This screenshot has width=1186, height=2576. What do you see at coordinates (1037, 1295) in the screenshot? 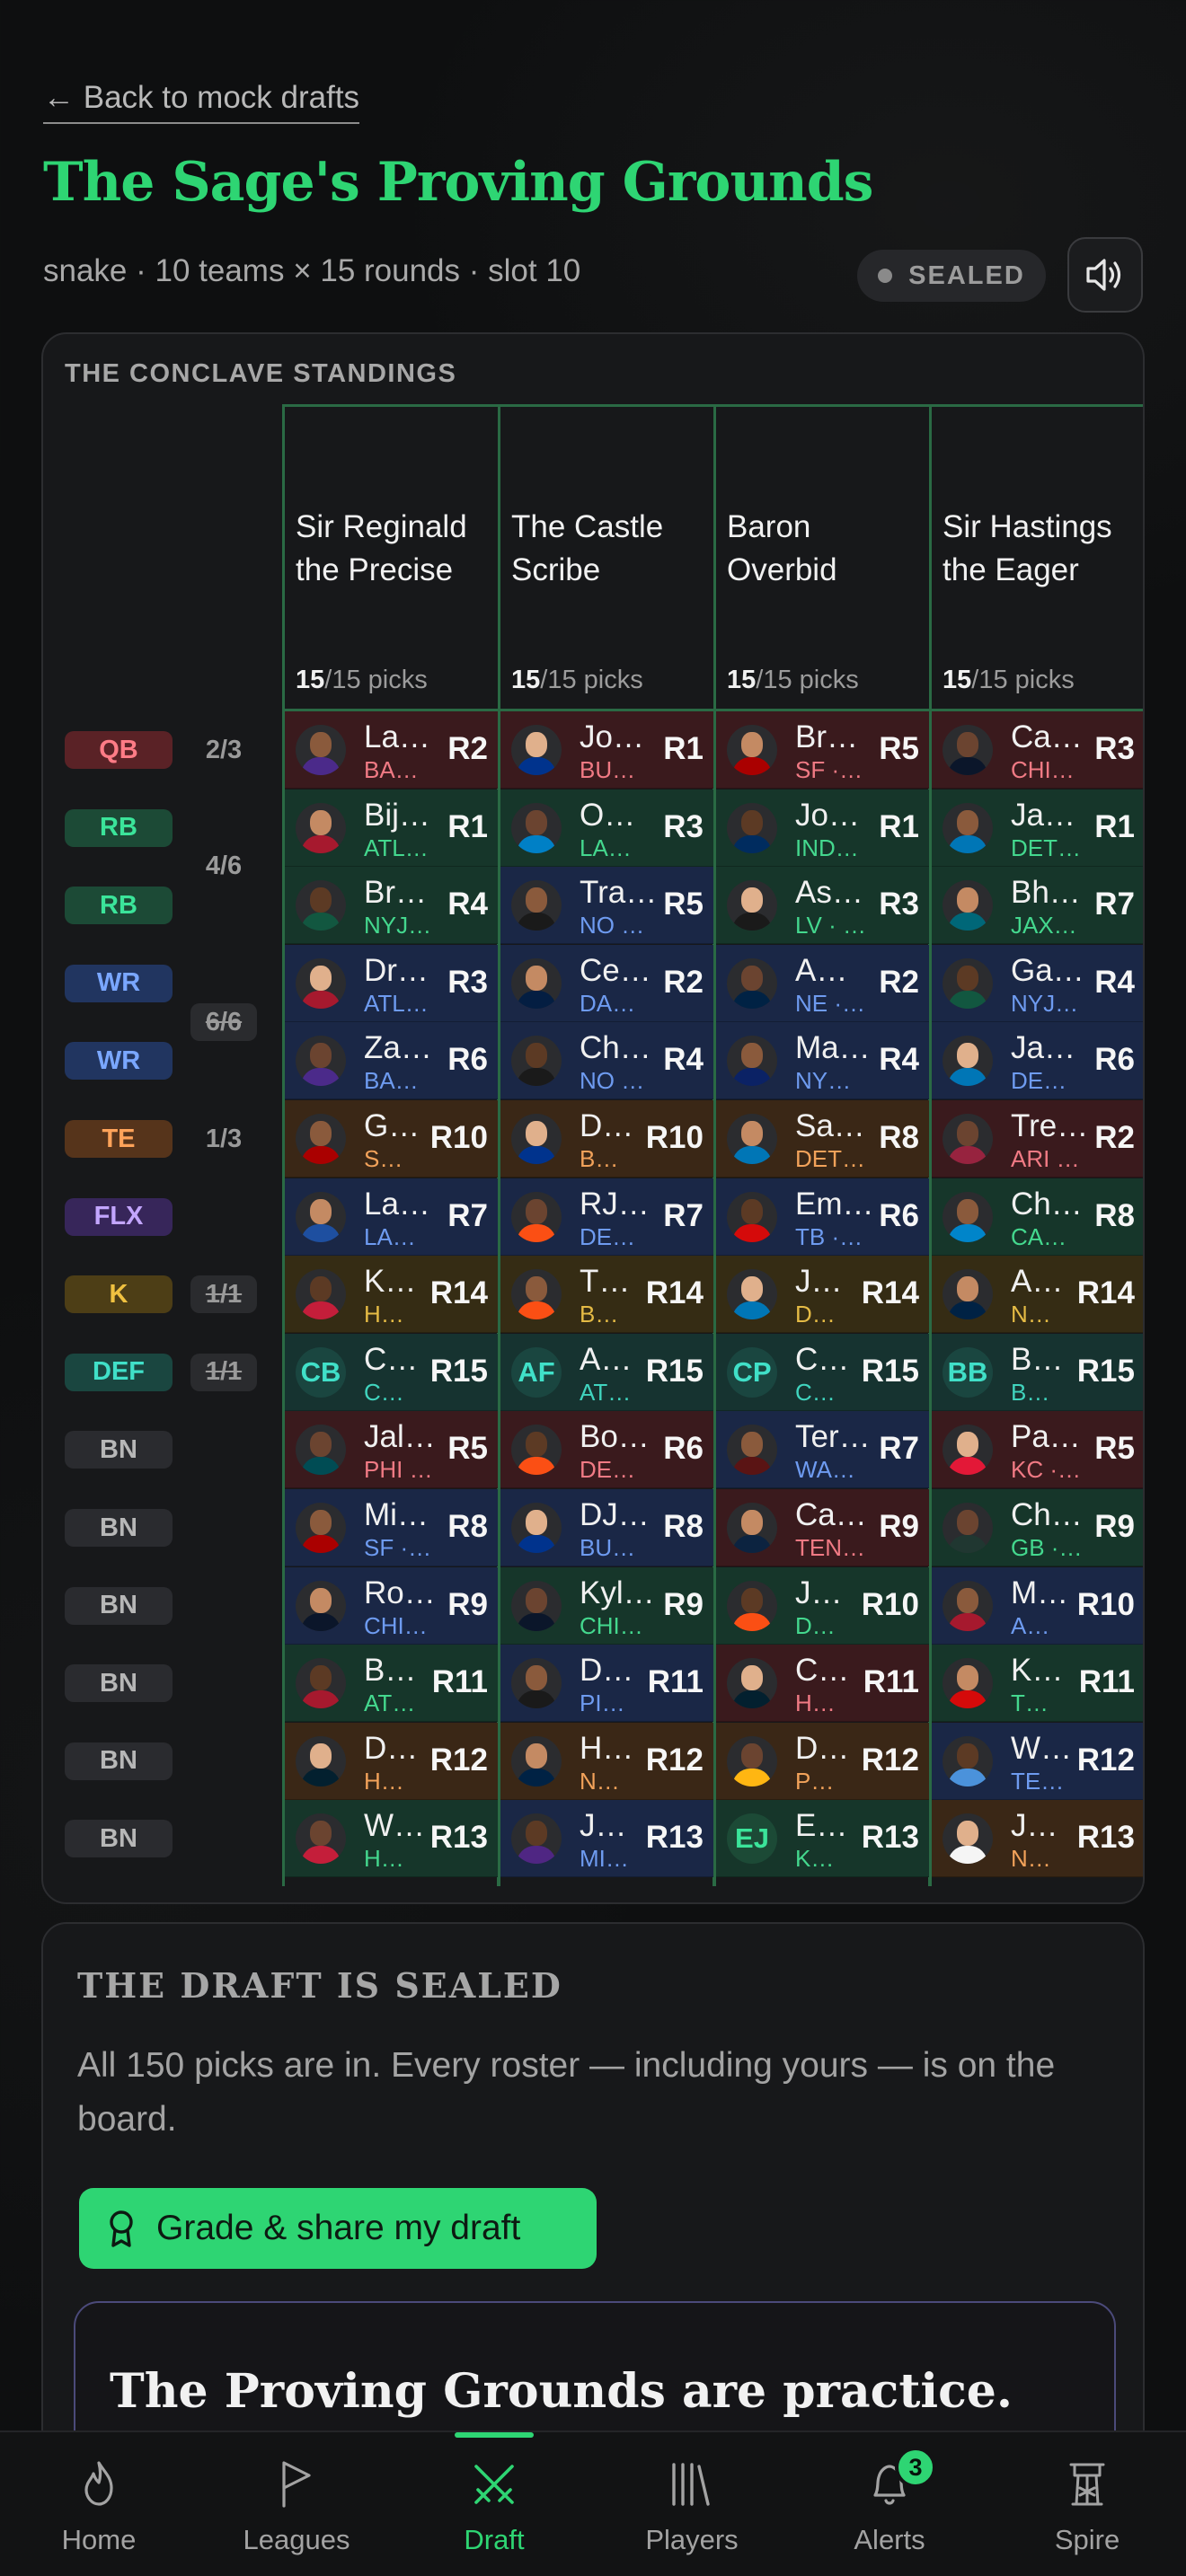
I see `pick-cell: A… N… R14` at bounding box center [1037, 1295].